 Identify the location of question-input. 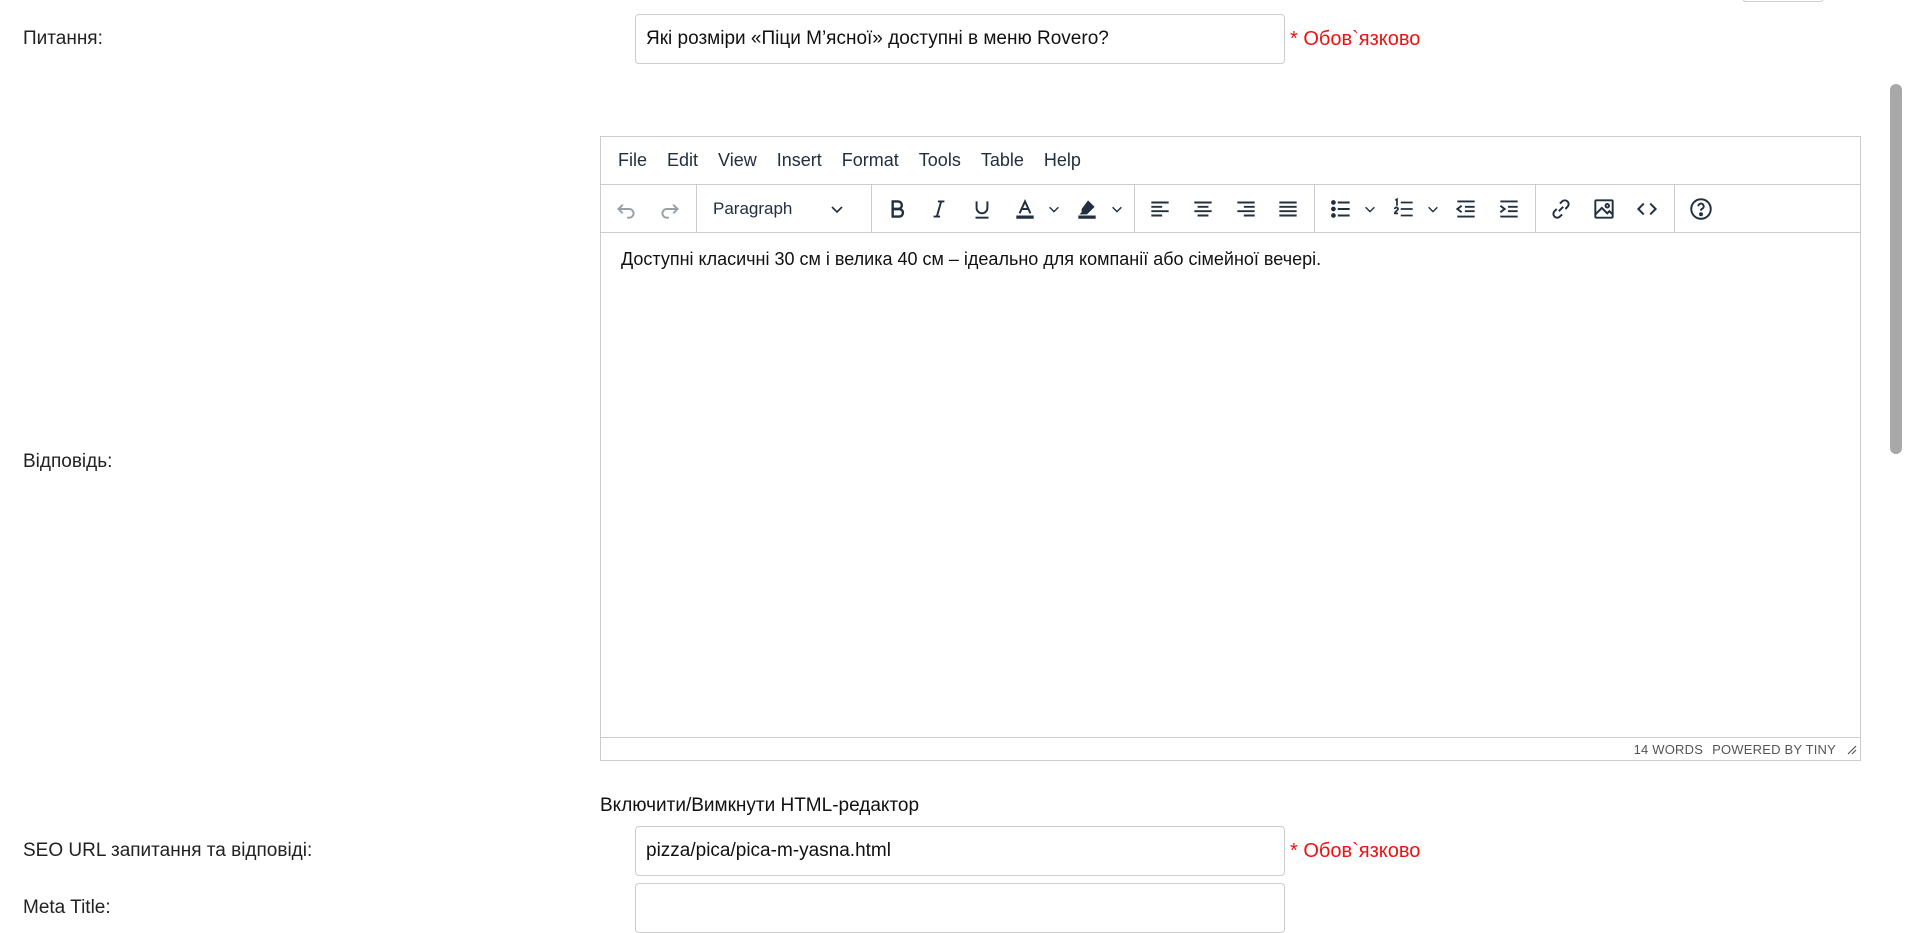
(960, 39).